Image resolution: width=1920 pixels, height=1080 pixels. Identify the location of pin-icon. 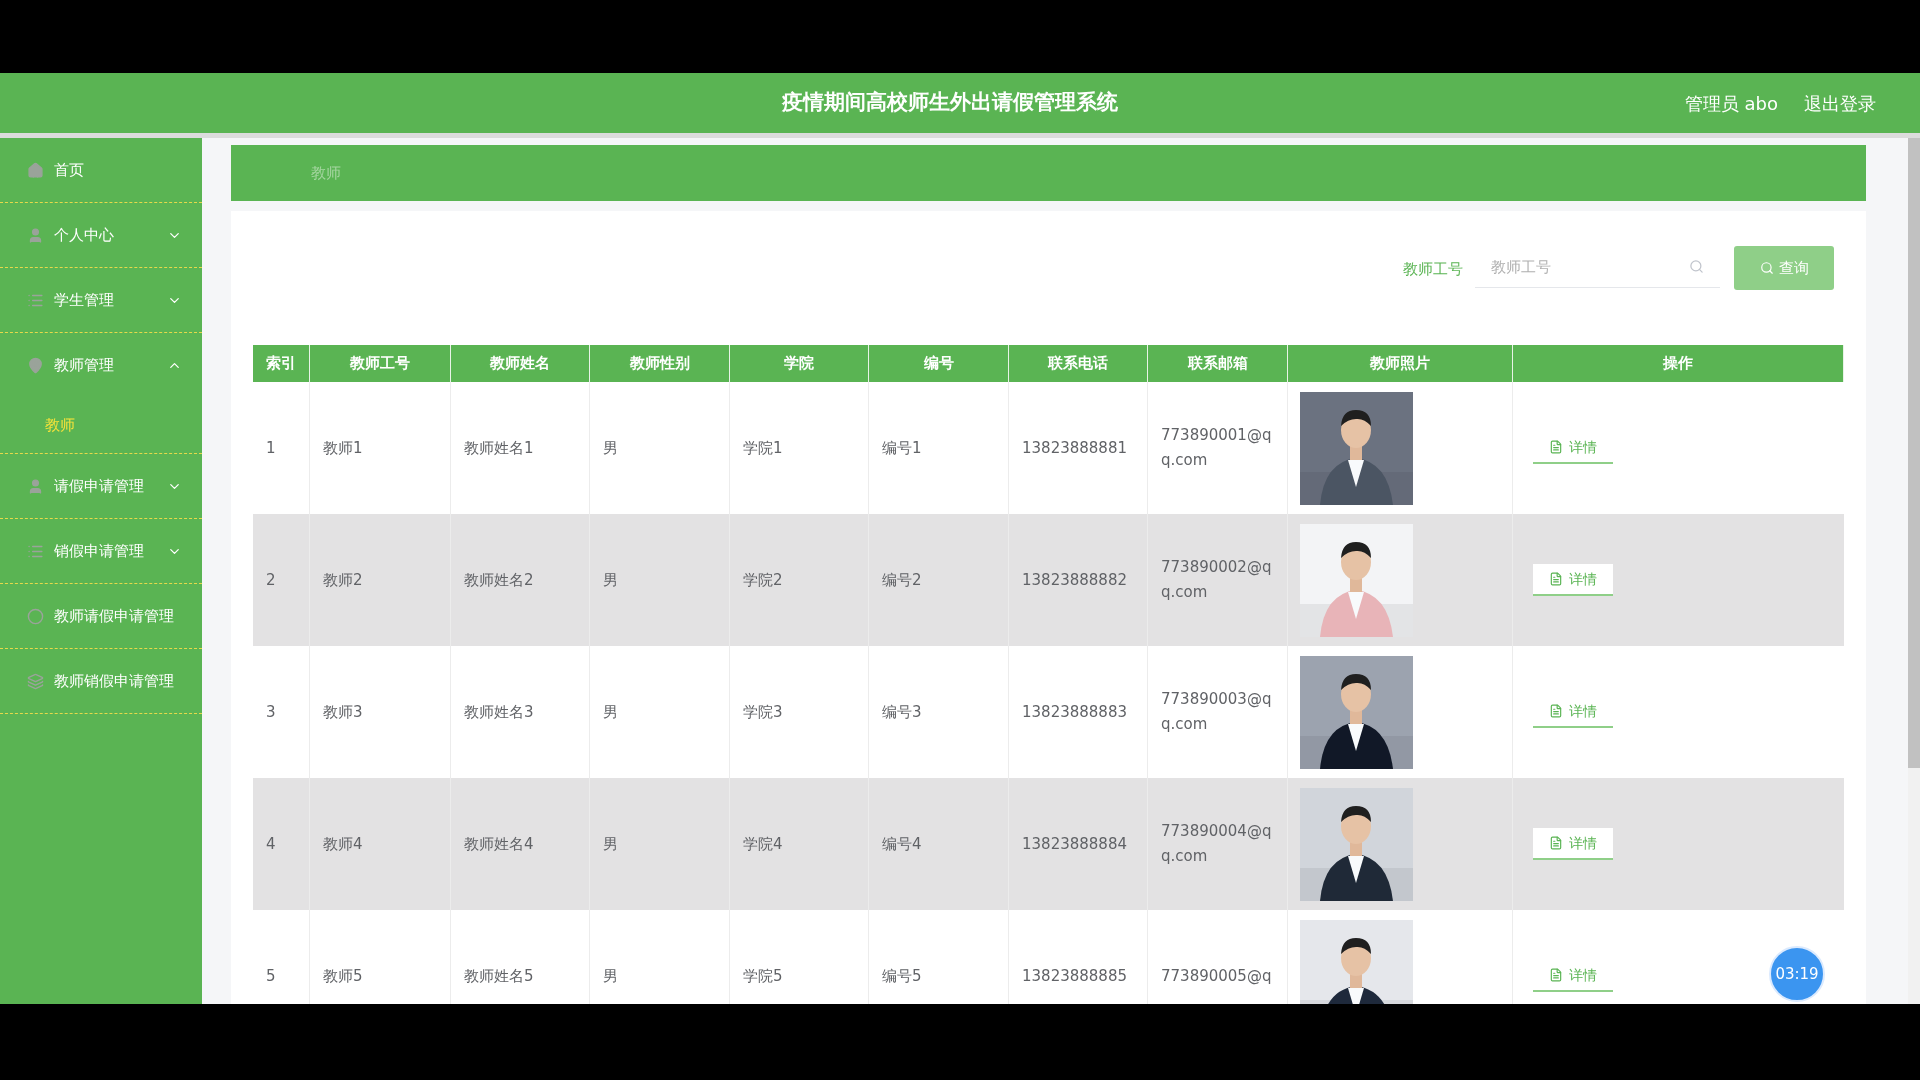
(35, 365).